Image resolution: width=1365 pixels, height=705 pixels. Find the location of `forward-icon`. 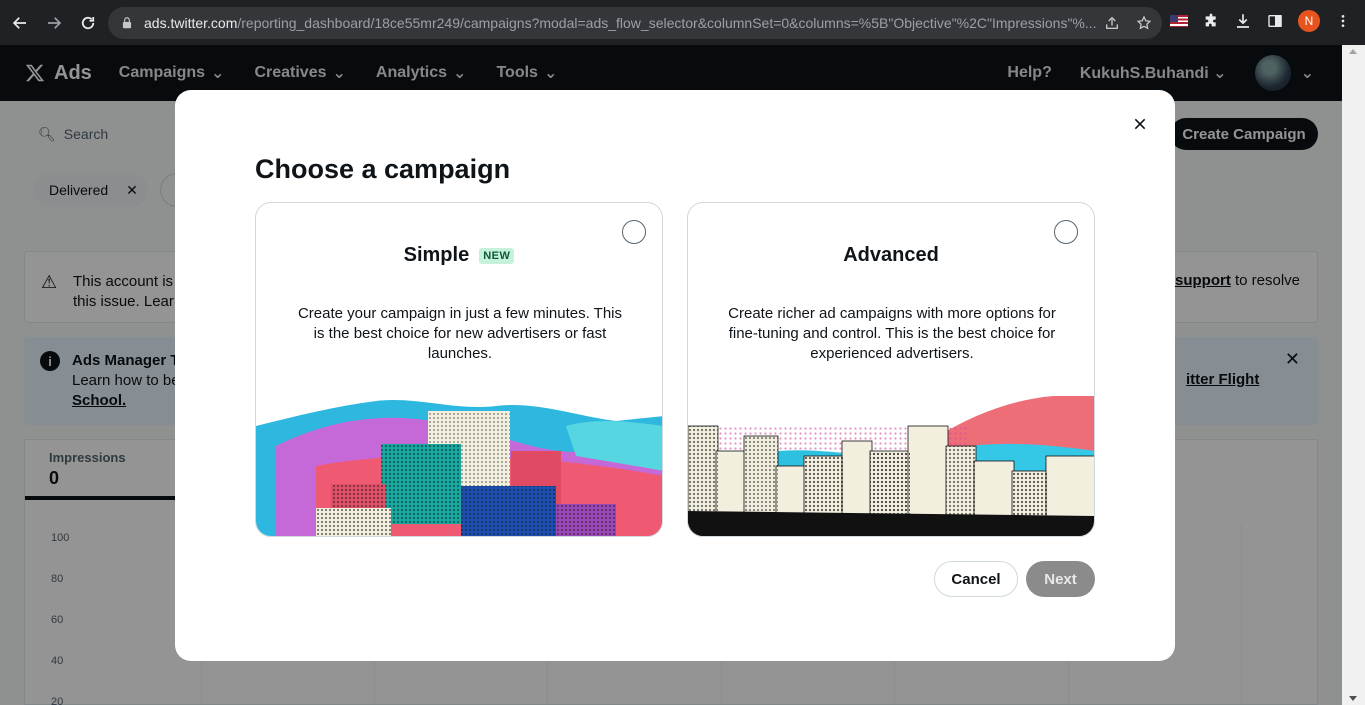

forward-icon is located at coordinates (54, 23).